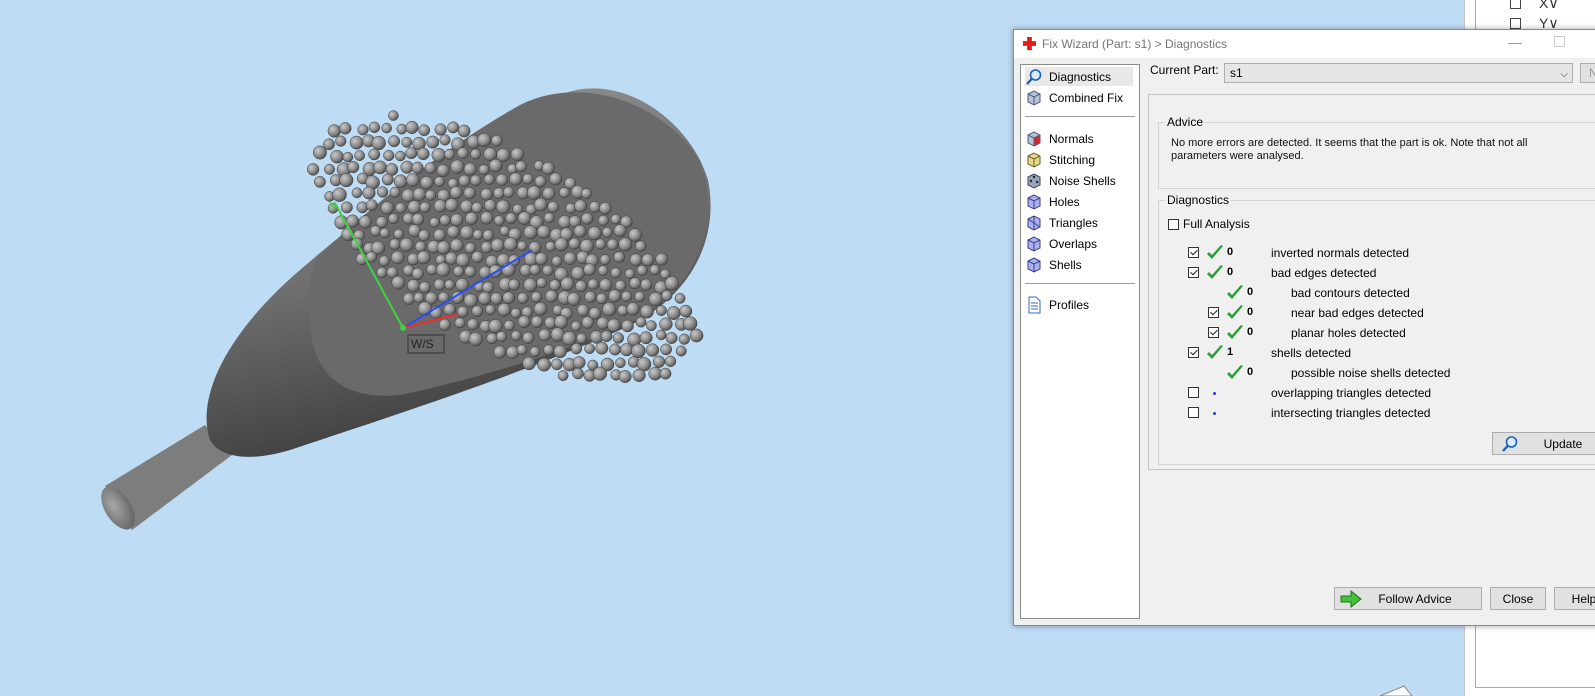 This screenshot has width=1595, height=696. Describe the element at coordinates (1029, 43) in the screenshot. I see `red-cross-icon` at that location.